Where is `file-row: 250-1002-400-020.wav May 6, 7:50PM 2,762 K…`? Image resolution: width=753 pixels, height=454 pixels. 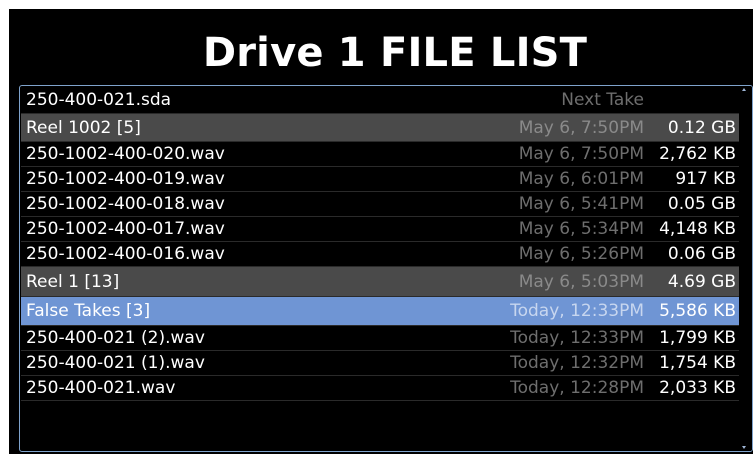
file-row: 250-1002-400-020.wav May 6, 7:50PM 2,762 K… is located at coordinates (380, 154).